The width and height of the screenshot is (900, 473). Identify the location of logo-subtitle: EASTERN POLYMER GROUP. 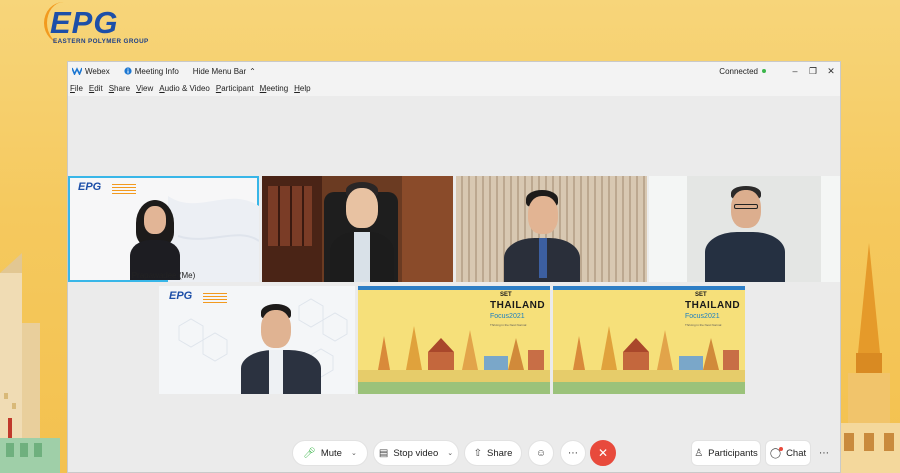
(101, 41).